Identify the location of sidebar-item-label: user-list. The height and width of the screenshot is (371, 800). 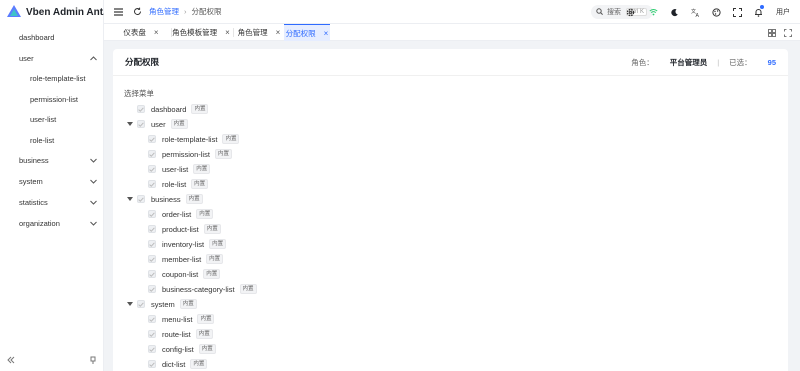
(43, 119).